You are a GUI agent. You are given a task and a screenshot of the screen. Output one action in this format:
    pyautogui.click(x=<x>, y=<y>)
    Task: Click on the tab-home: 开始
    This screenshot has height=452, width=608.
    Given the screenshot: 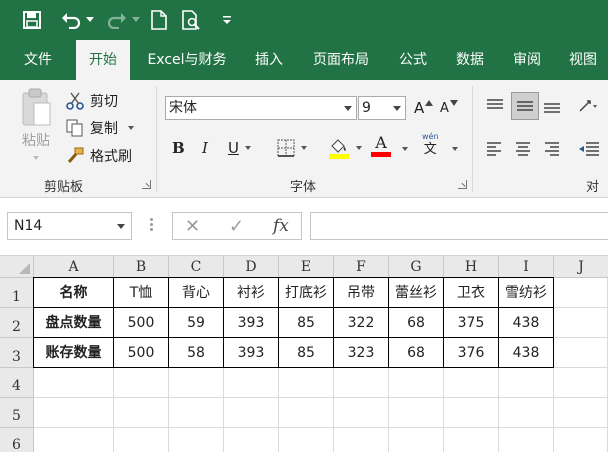 What is the action you would take?
    pyautogui.click(x=103, y=60)
    